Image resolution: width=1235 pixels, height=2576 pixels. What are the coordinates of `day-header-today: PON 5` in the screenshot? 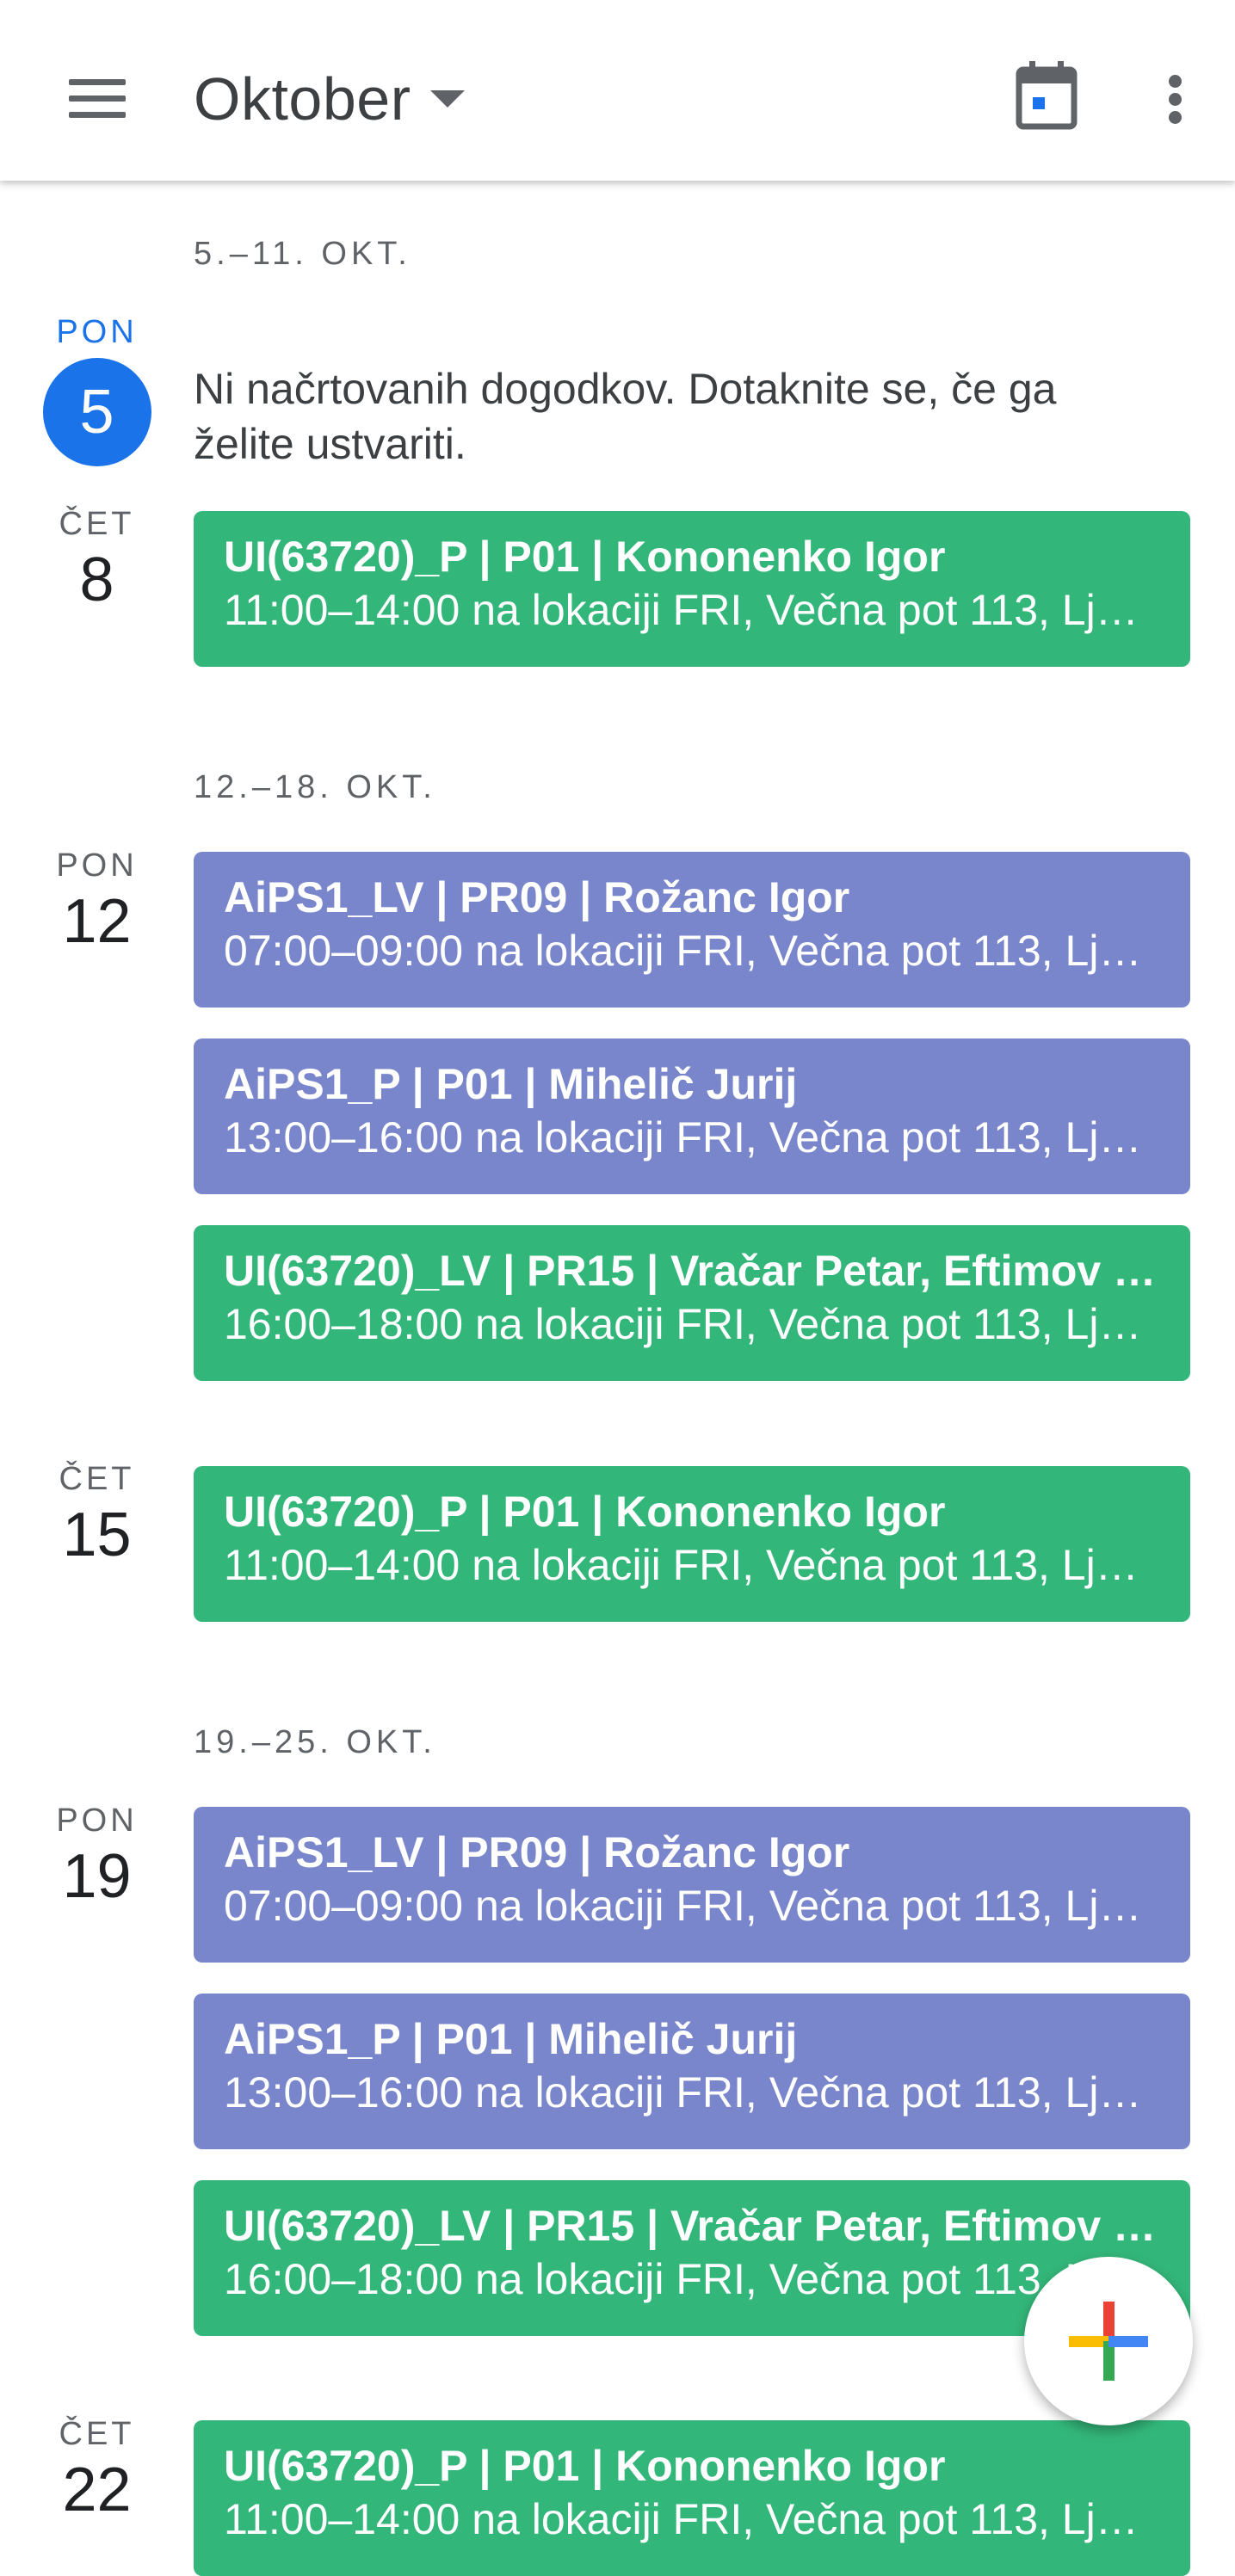 It's located at (97, 390).